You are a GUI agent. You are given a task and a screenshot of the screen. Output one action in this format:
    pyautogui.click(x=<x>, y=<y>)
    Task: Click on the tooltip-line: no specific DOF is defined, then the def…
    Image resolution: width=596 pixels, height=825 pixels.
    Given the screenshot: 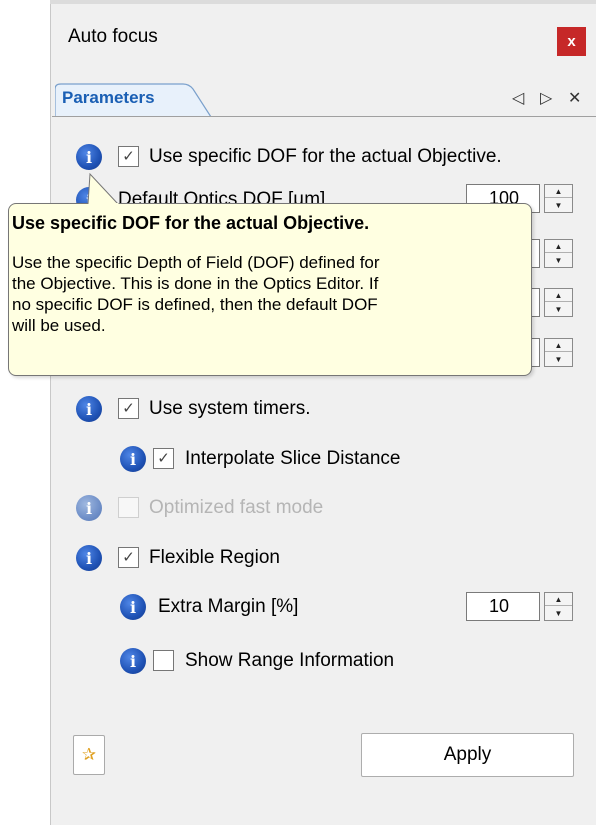 What is the action you would take?
    pyautogui.click(x=195, y=304)
    